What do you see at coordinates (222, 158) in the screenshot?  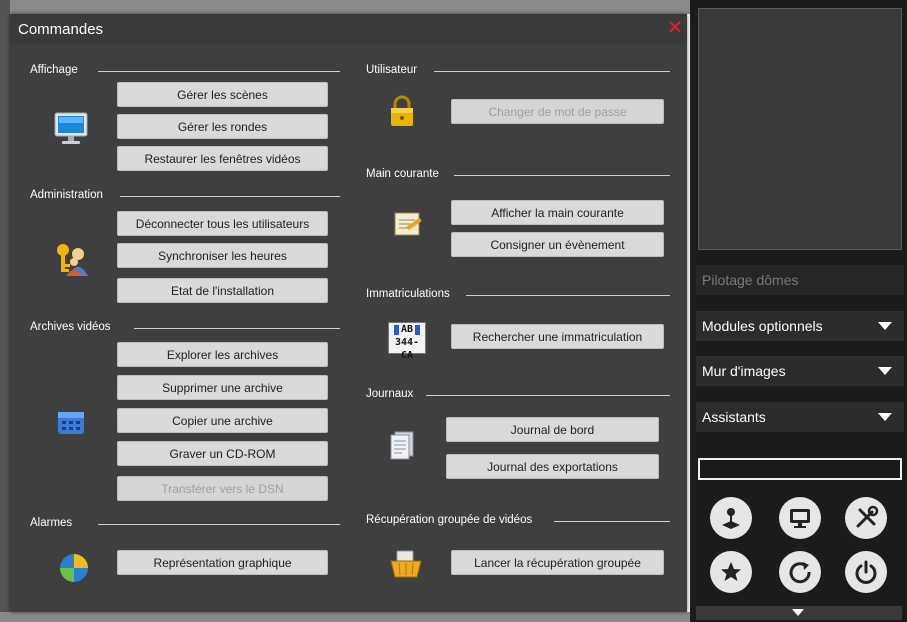 I see `restore-video-windows-button: Restaurer les fenêtres vidéos` at bounding box center [222, 158].